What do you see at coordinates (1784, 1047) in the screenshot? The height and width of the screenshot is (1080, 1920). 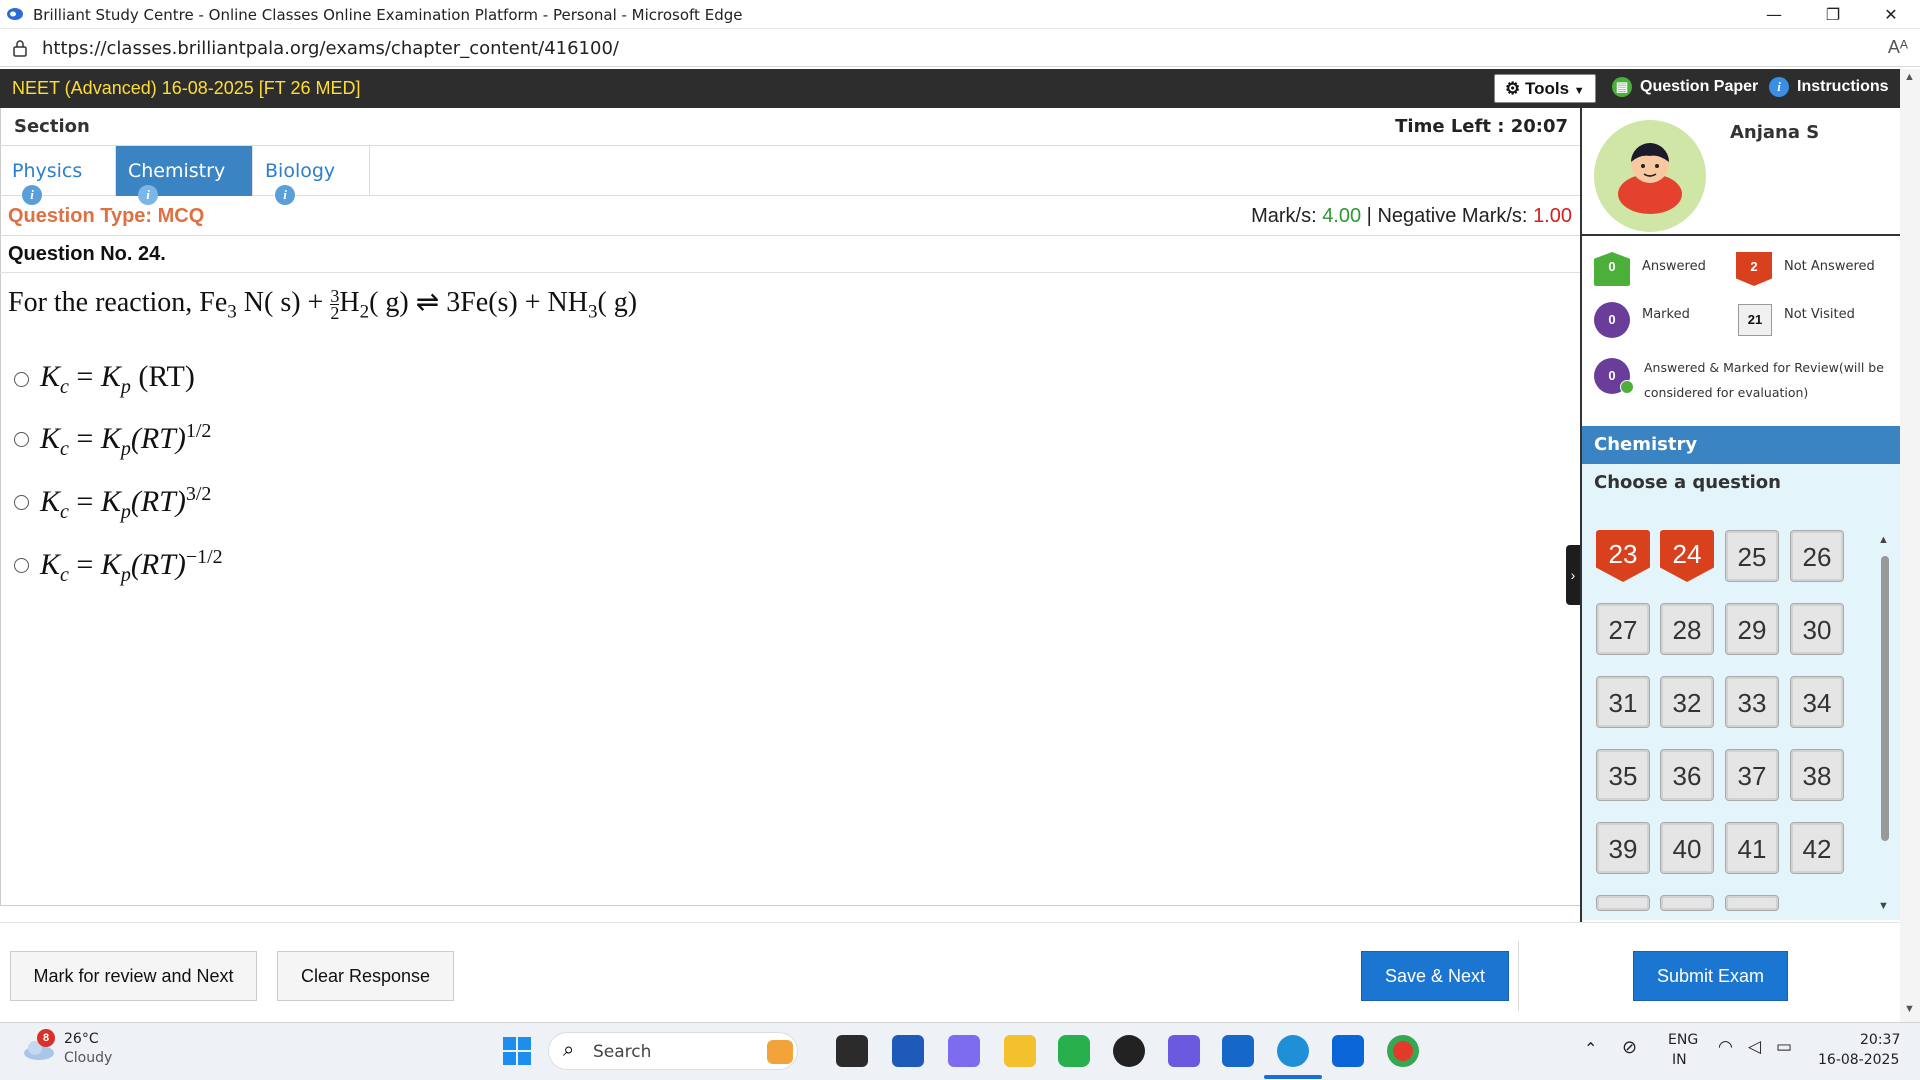 I see `battery-icon: ▭` at bounding box center [1784, 1047].